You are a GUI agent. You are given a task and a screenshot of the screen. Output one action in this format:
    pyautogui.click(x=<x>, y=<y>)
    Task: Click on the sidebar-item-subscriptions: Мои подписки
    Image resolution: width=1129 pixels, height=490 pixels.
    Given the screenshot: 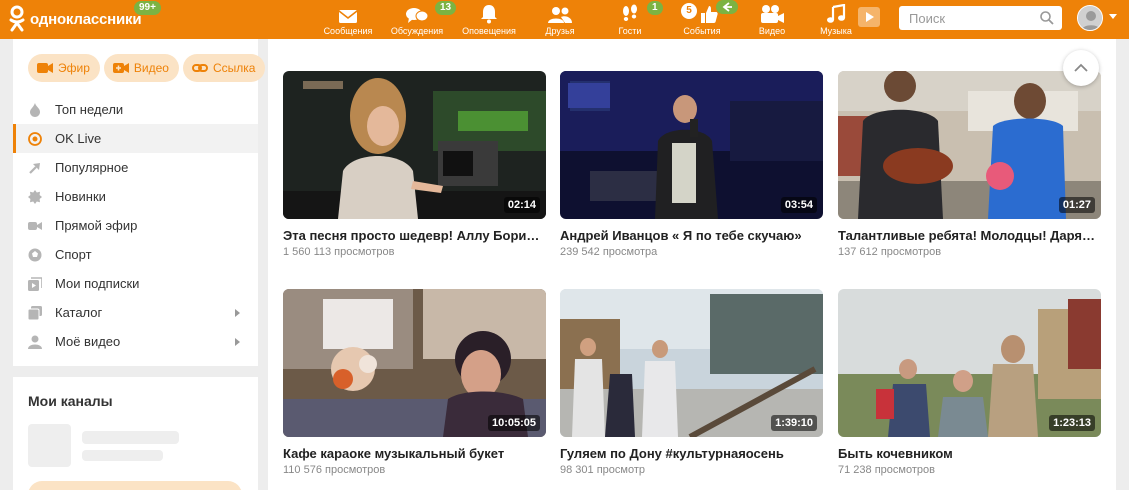 What is the action you would take?
    pyautogui.click(x=135, y=283)
    